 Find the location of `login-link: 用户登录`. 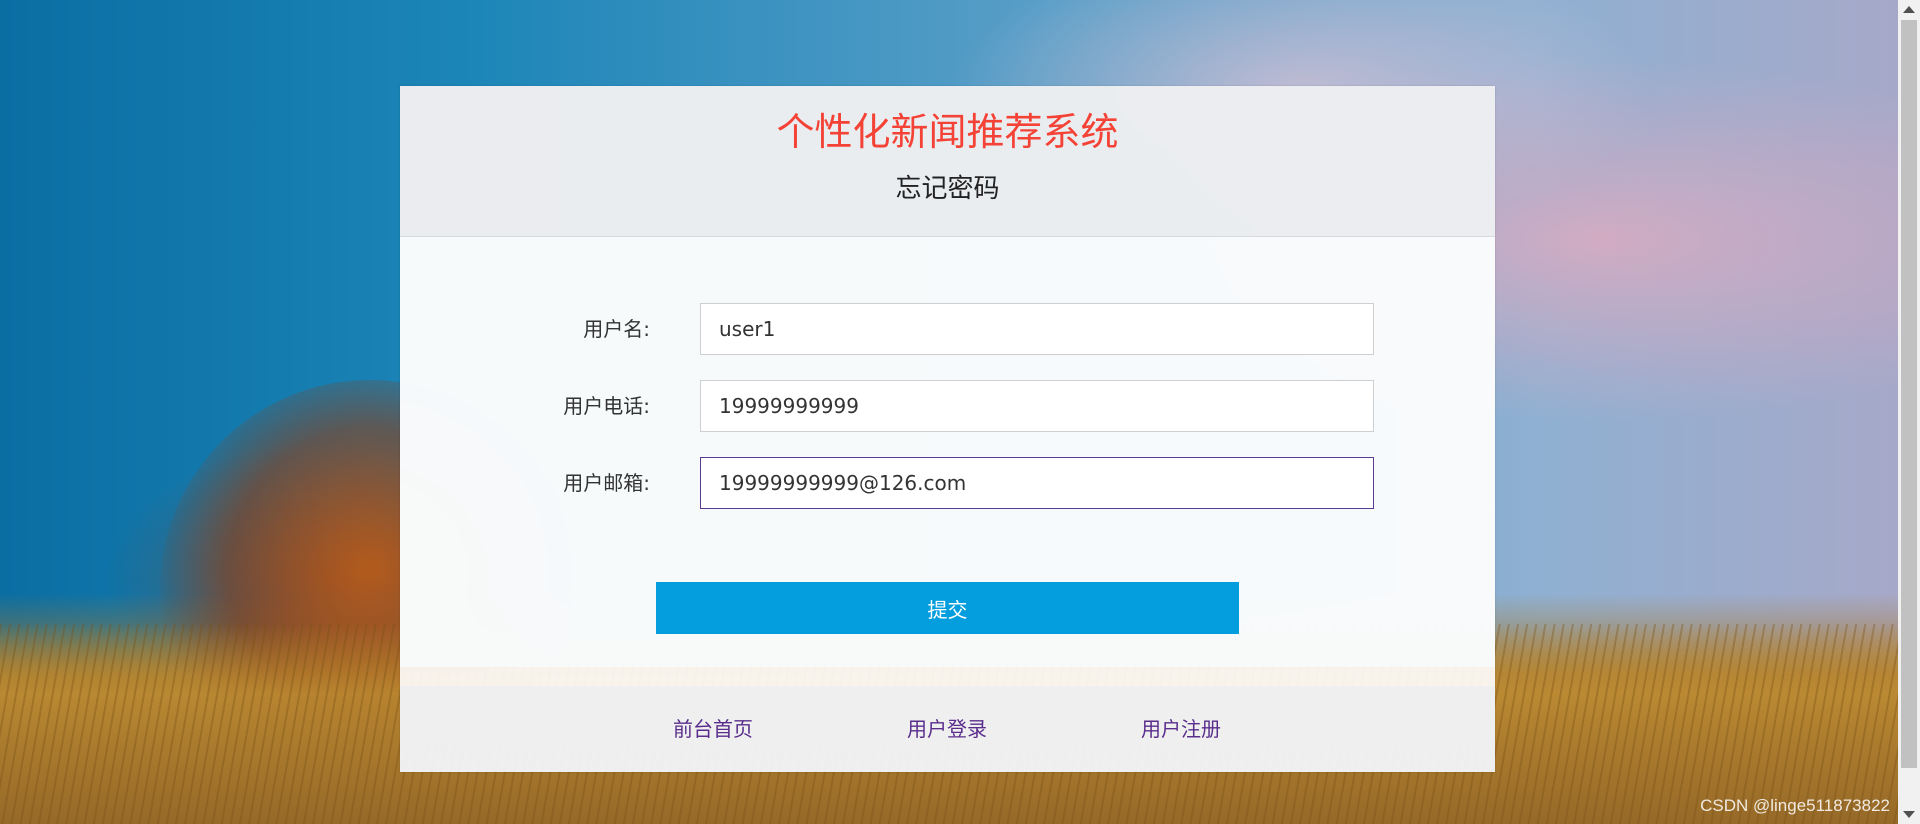

login-link: 用户登录 is located at coordinates (947, 729).